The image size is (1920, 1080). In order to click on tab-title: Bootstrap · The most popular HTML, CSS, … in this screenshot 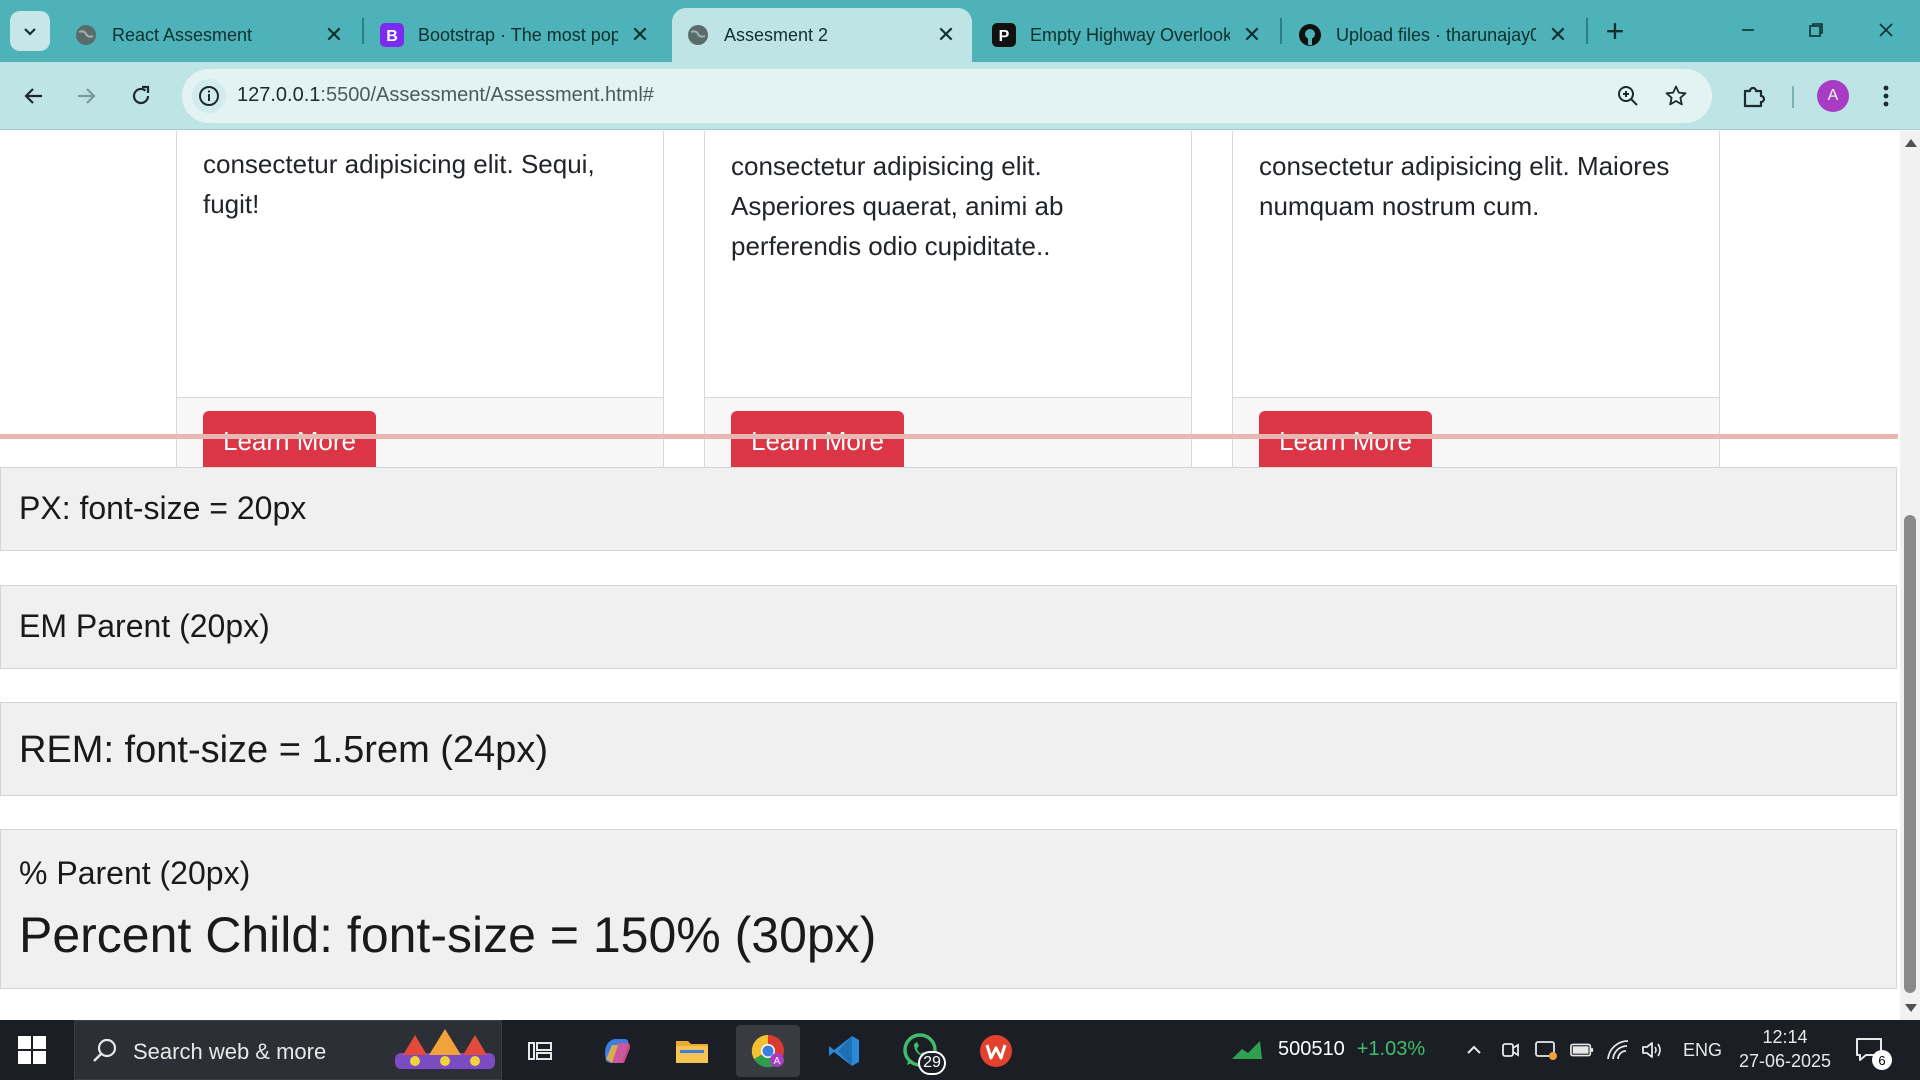, I will do `click(518, 34)`.